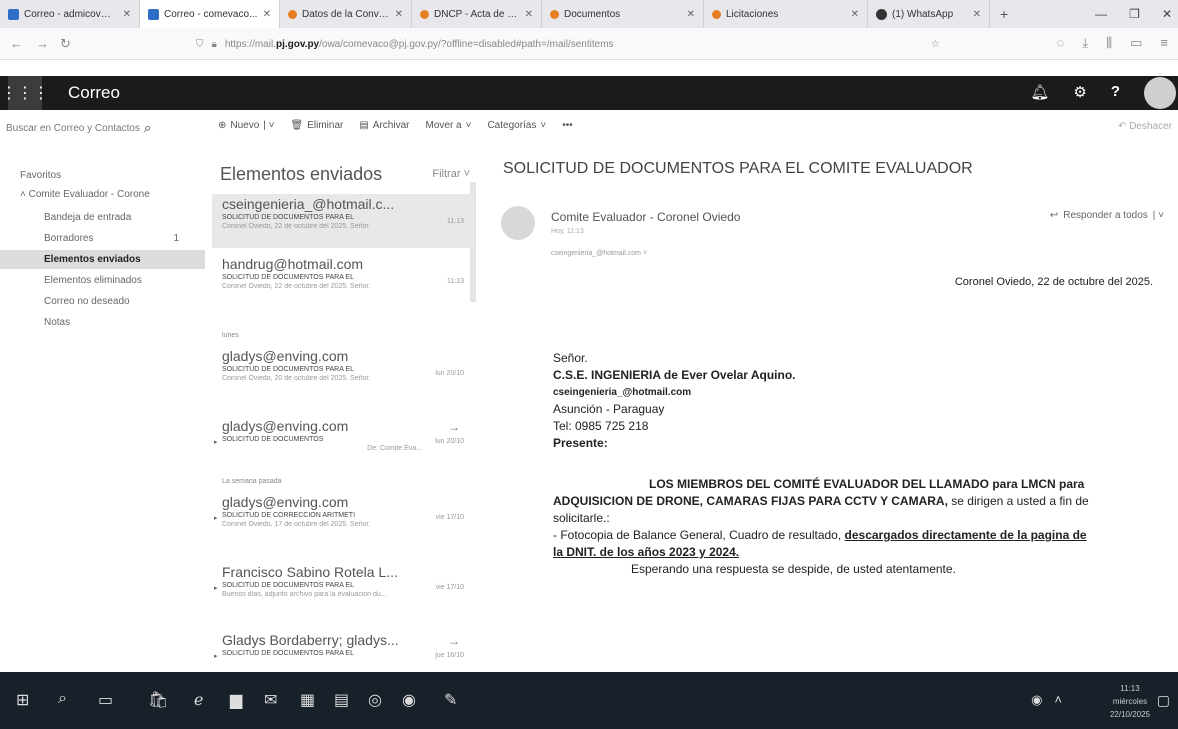 Image resolution: width=1178 pixels, height=729 pixels. What do you see at coordinates (102, 280) in the screenshot?
I see `folder-deleted: Elementos eliminados` at bounding box center [102, 280].